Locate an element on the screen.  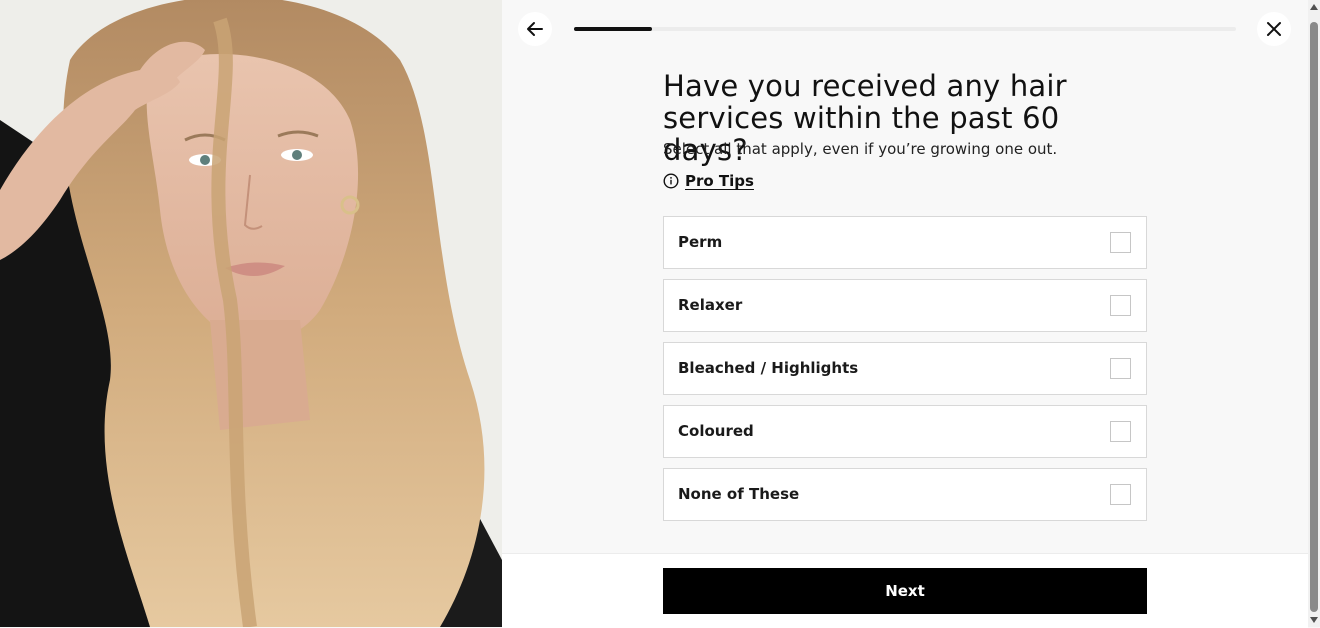
back-button is located at coordinates (535, 29).